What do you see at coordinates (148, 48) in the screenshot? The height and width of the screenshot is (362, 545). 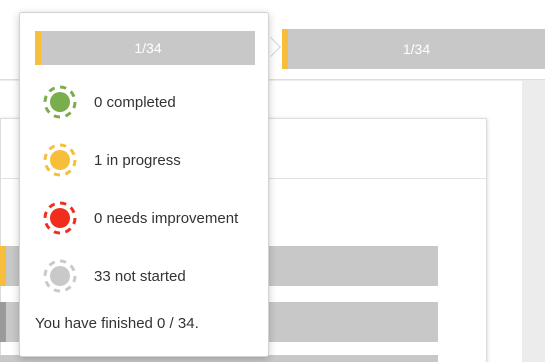 I see `popover-progress-label: 1/34` at bounding box center [148, 48].